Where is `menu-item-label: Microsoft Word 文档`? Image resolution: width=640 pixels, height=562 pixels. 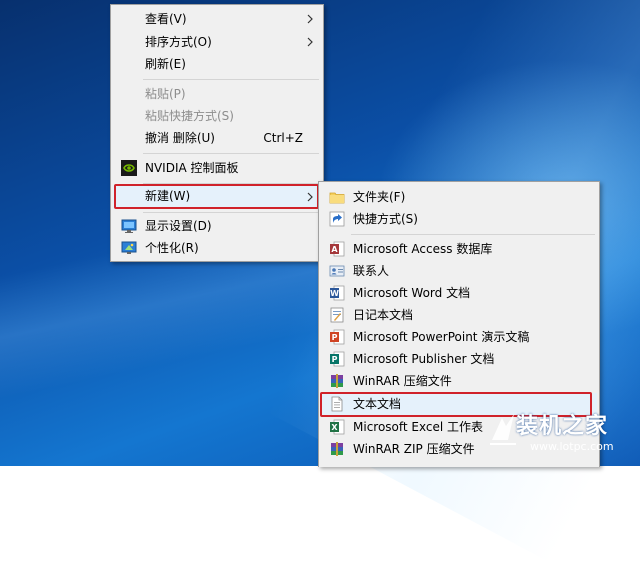 menu-item-label: Microsoft Word 文档 is located at coordinates (412, 293).